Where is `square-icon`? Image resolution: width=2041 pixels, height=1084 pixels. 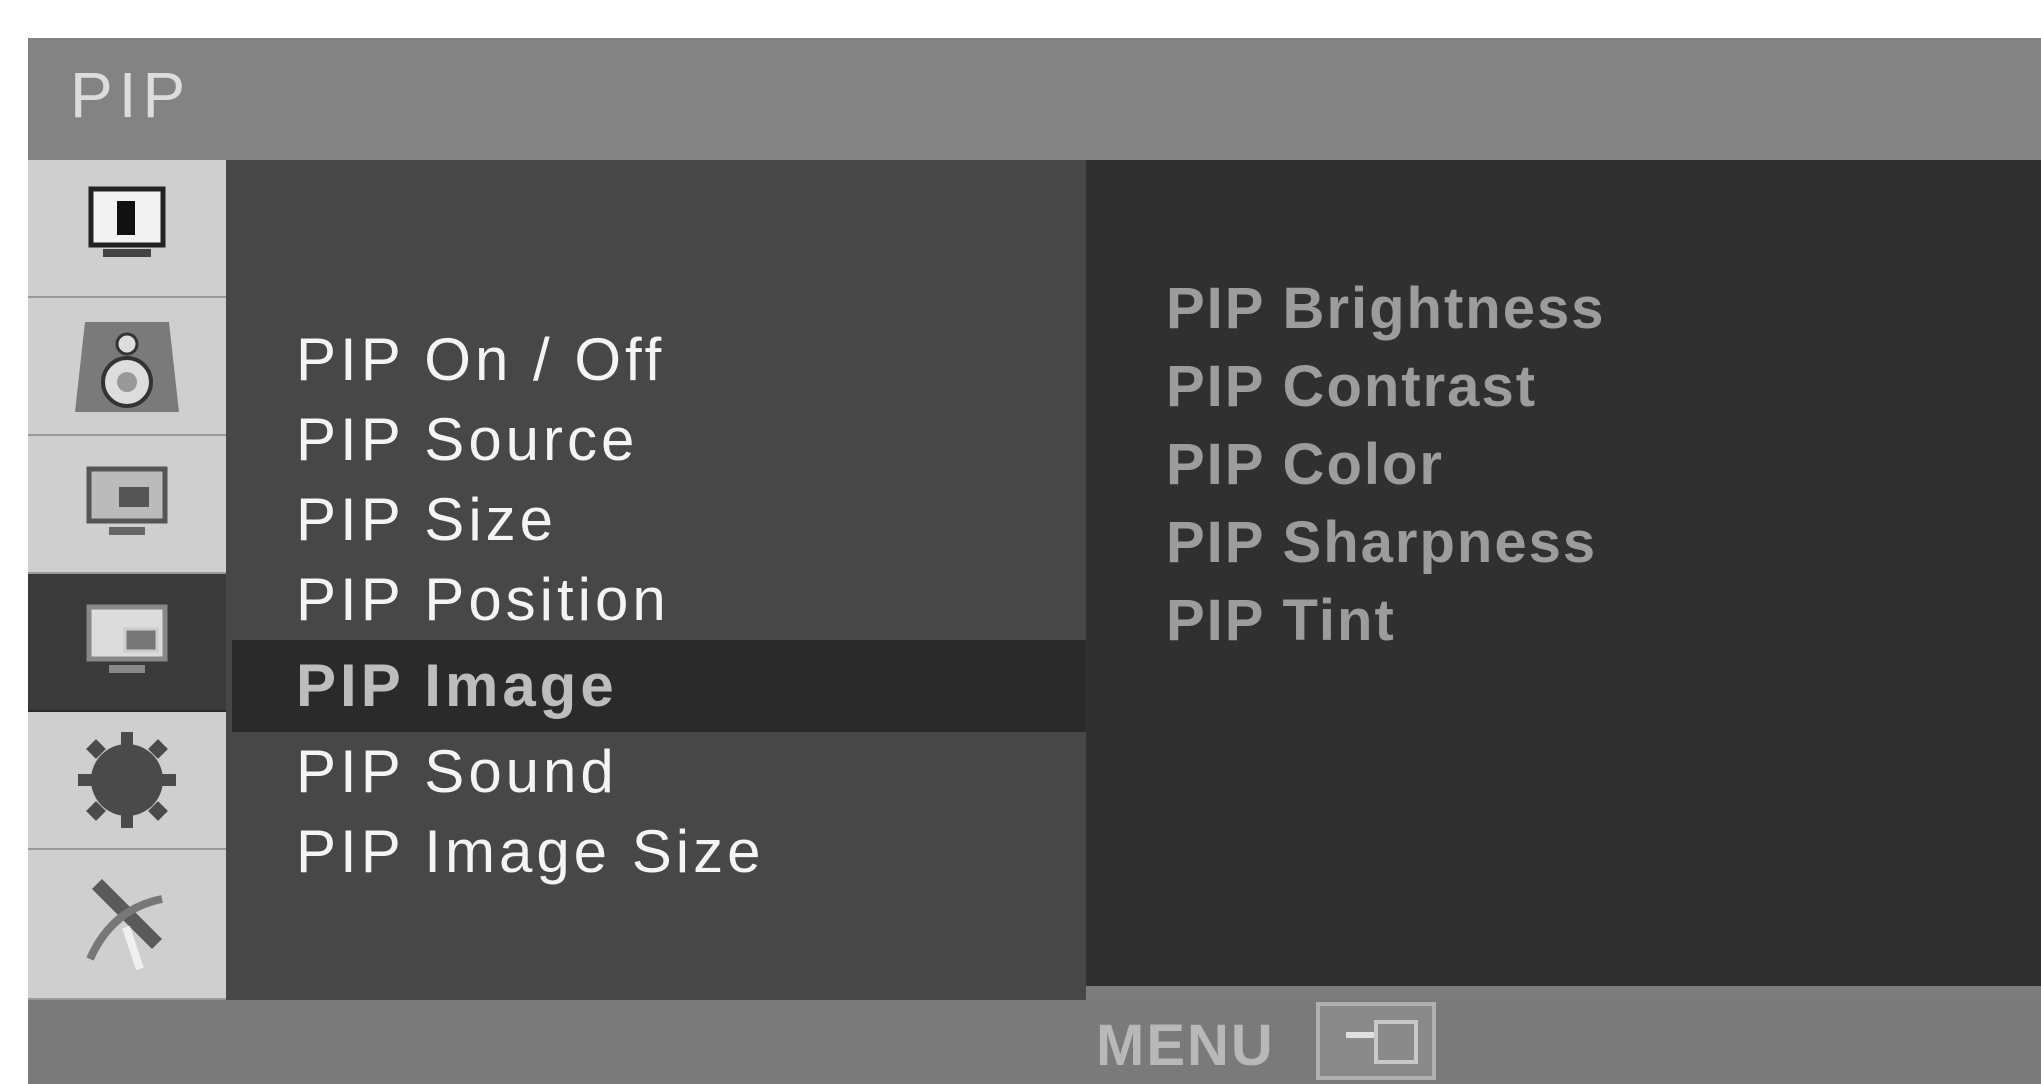 square-icon is located at coordinates (1396, 1042).